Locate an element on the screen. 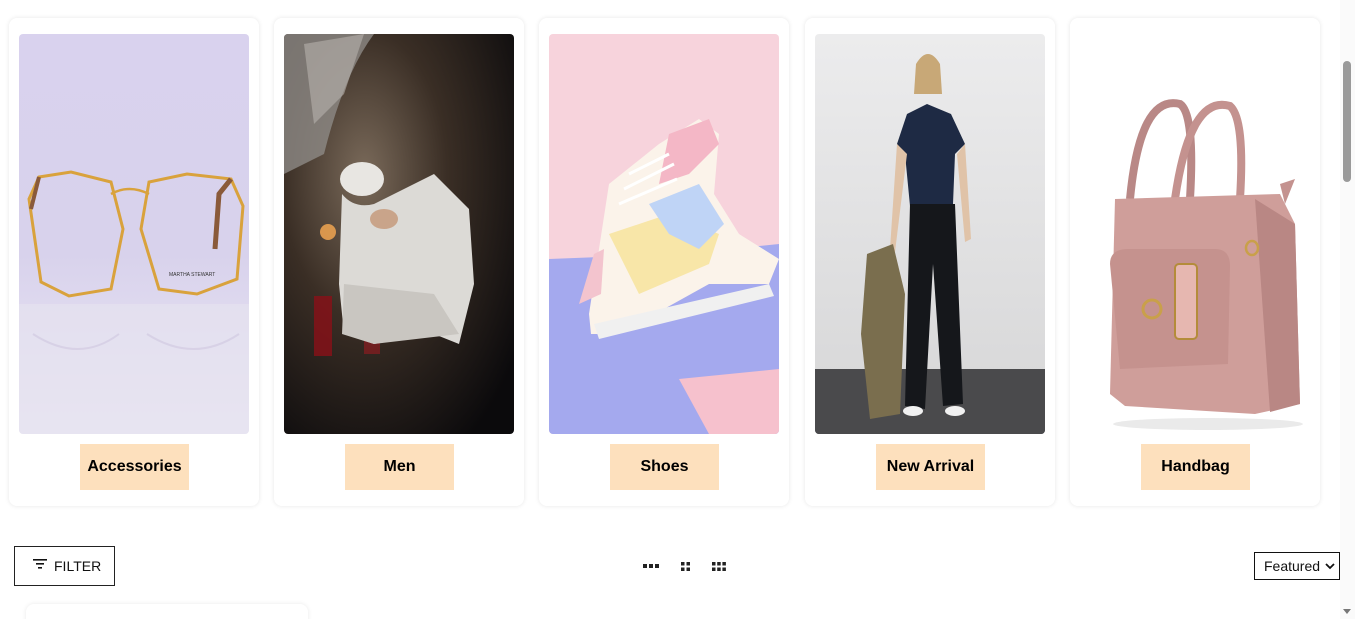  scrollbar is located at coordinates (1347, 309).